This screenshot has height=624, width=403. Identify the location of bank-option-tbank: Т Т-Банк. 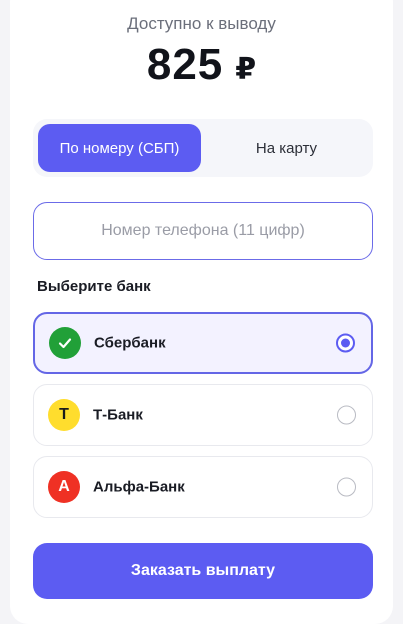
(203, 415).